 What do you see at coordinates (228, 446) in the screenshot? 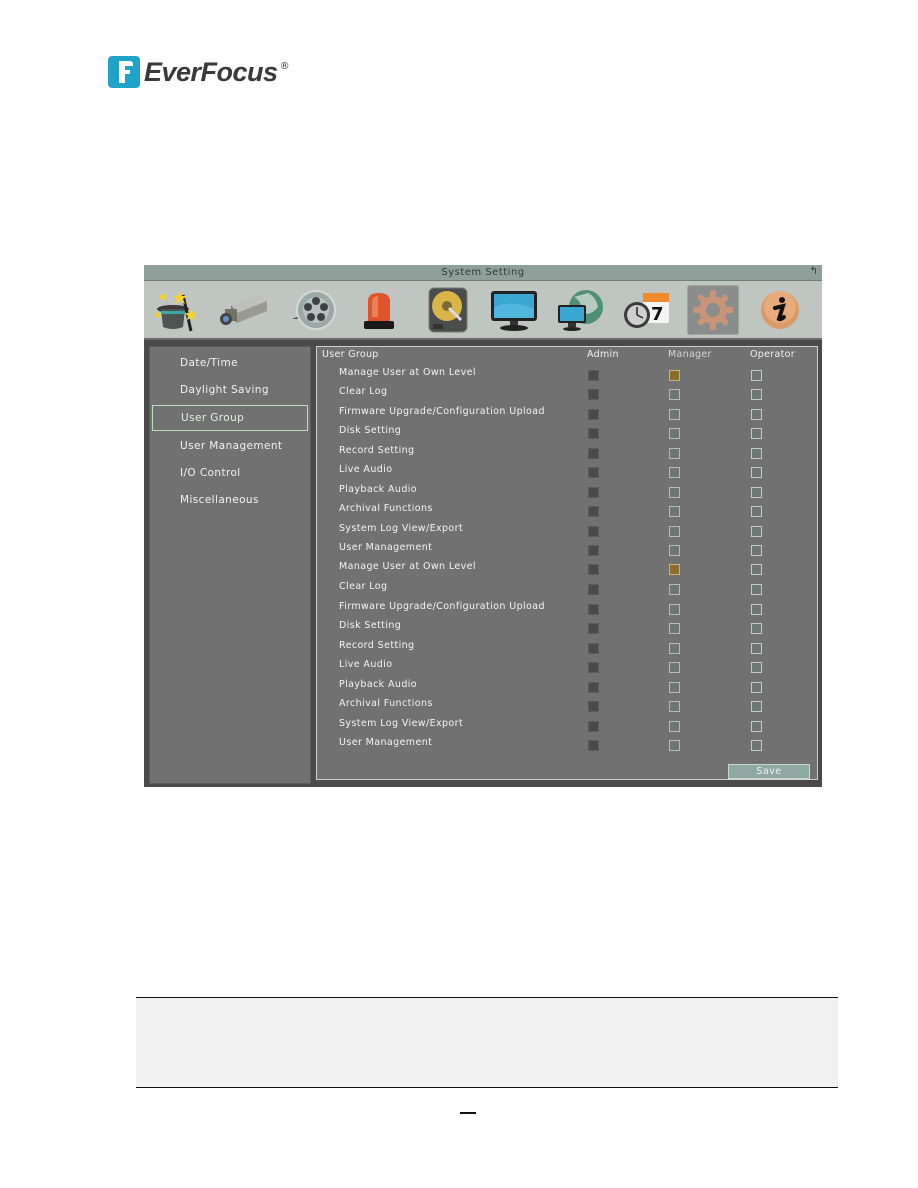
I see `sidebar-item-user-management: User Management` at bounding box center [228, 446].